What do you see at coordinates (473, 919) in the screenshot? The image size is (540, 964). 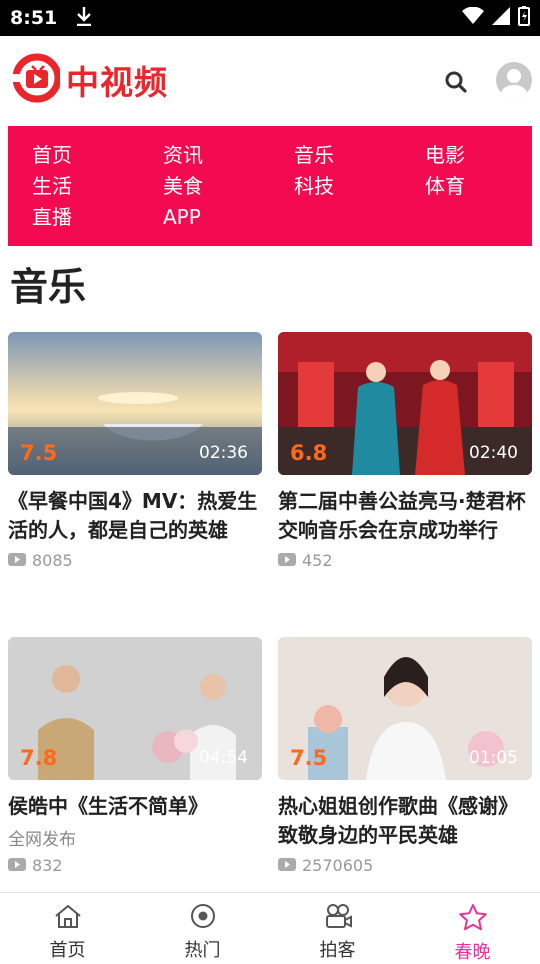 I see `star-icon` at bounding box center [473, 919].